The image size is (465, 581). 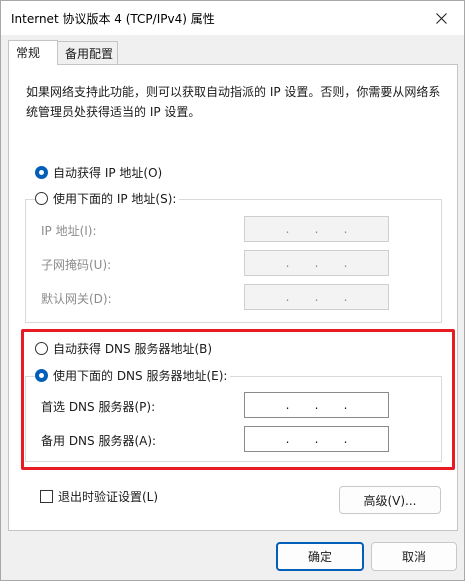 I want to click on ip-auto-option: 自动获得 IP 地址(O), so click(x=100, y=172).